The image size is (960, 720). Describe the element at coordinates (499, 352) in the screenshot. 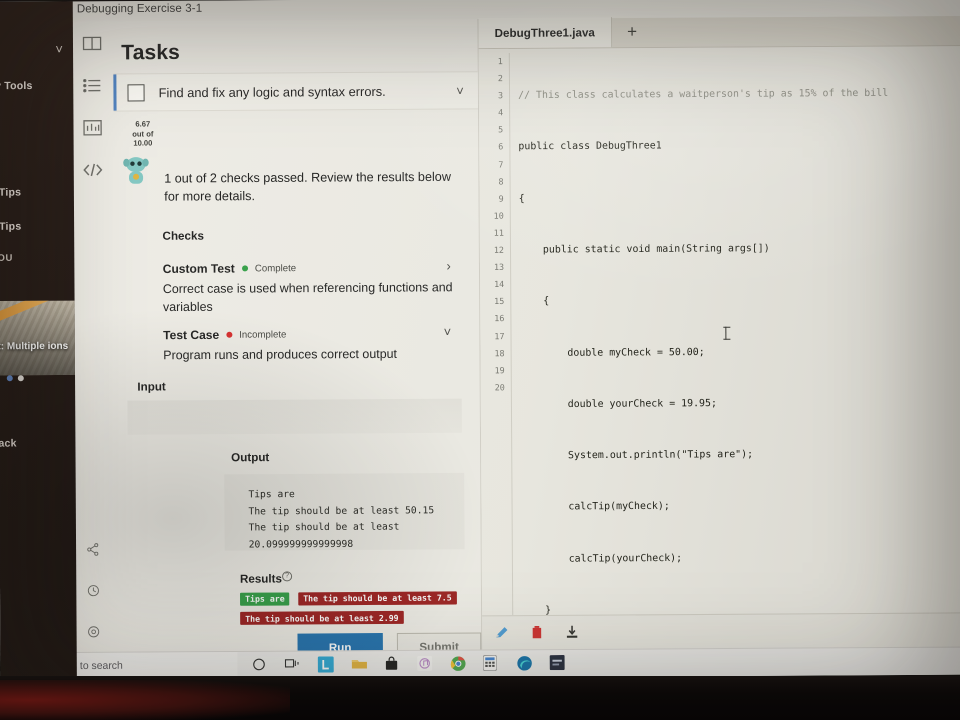

I see `line-number: 18` at that location.